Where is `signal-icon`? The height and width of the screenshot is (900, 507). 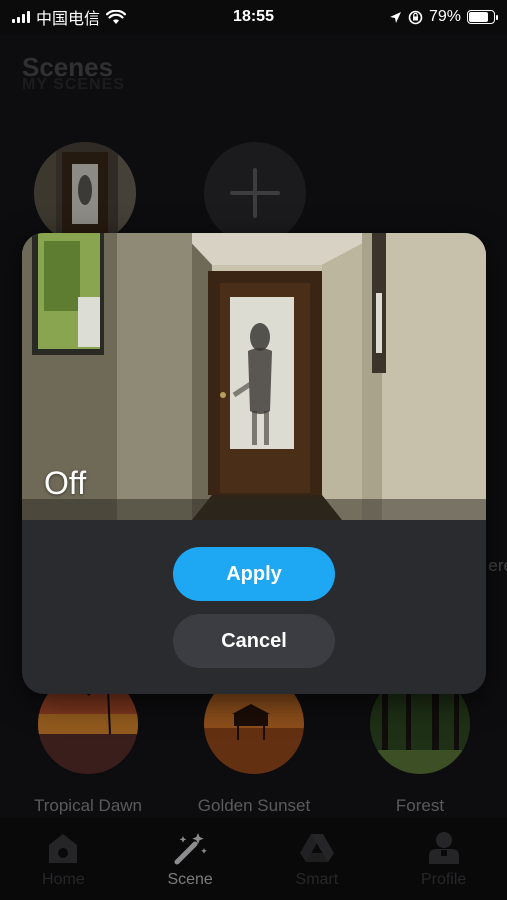 signal-icon is located at coordinates (21, 17).